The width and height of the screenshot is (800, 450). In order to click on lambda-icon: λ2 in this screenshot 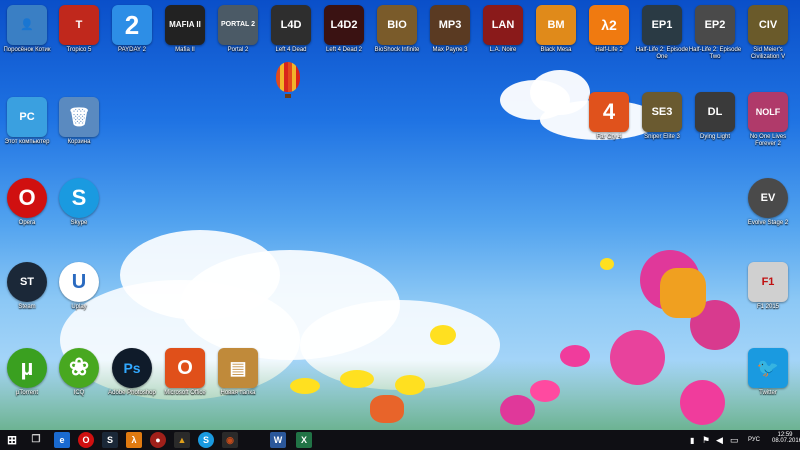, I will do `click(609, 25)`.